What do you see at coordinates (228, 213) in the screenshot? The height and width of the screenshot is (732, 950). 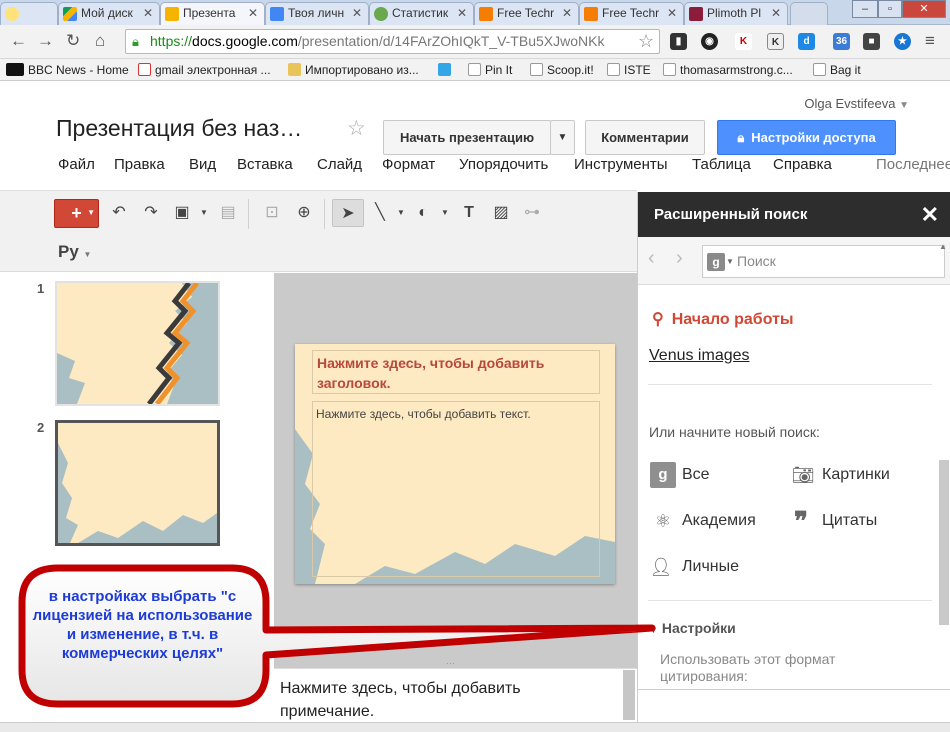 I see `paint-format-icon: ▤` at bounding box center [228, 213].